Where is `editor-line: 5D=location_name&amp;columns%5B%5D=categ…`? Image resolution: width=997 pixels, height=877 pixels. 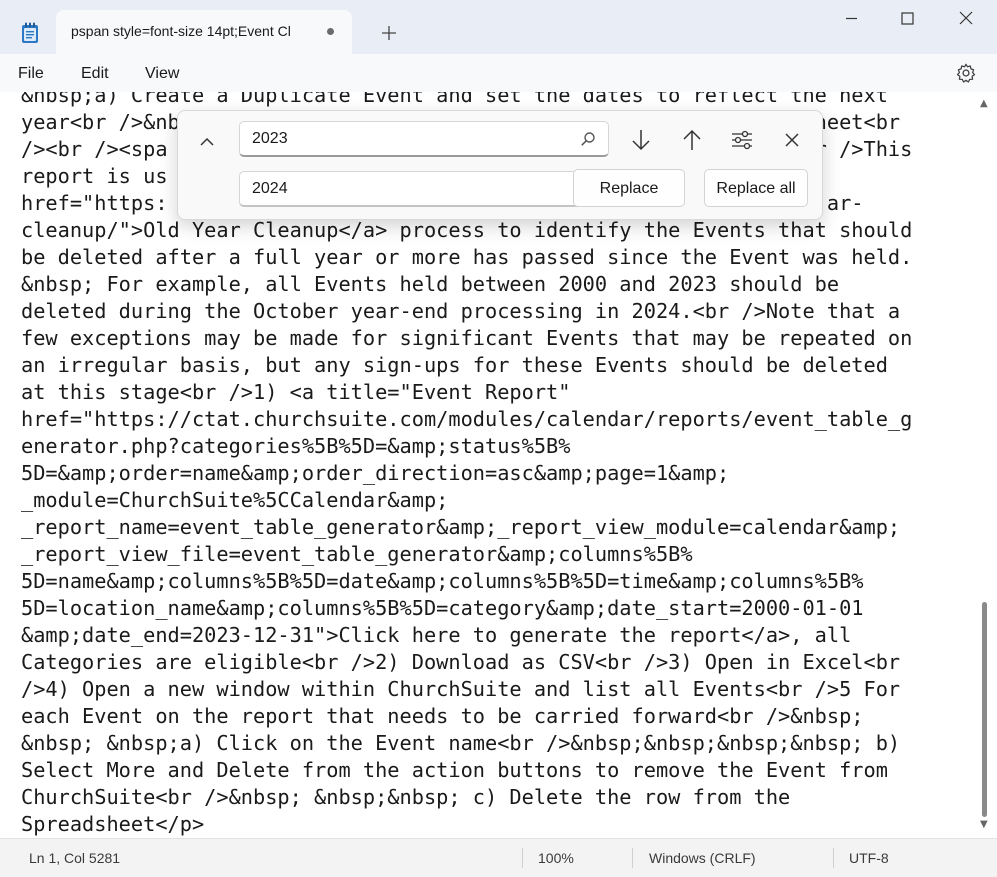
editor-line: 5D=location_name&amp;columns%5B%5D=categ… is located at coordinates (498, 608).